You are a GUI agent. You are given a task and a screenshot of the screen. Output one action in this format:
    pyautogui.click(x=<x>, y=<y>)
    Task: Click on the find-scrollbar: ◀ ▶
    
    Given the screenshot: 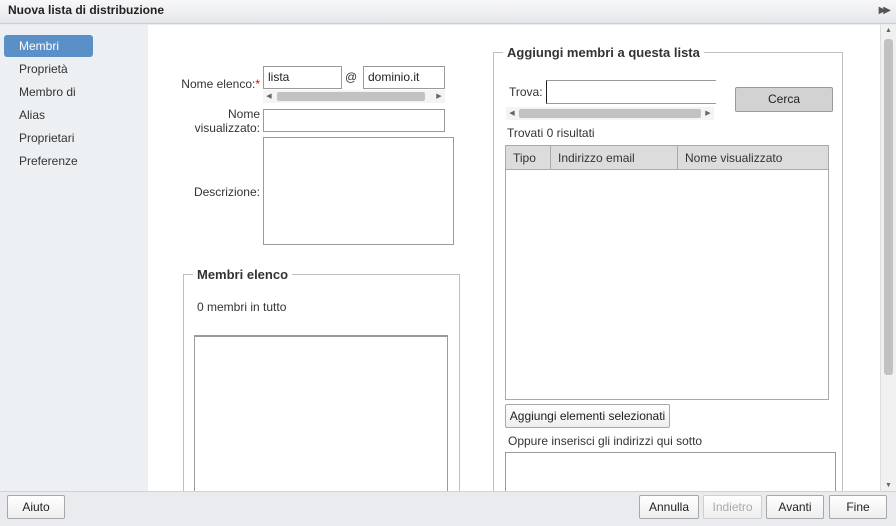 What is the action you would take?
    pyautogui.click(x=610, y=113)
    